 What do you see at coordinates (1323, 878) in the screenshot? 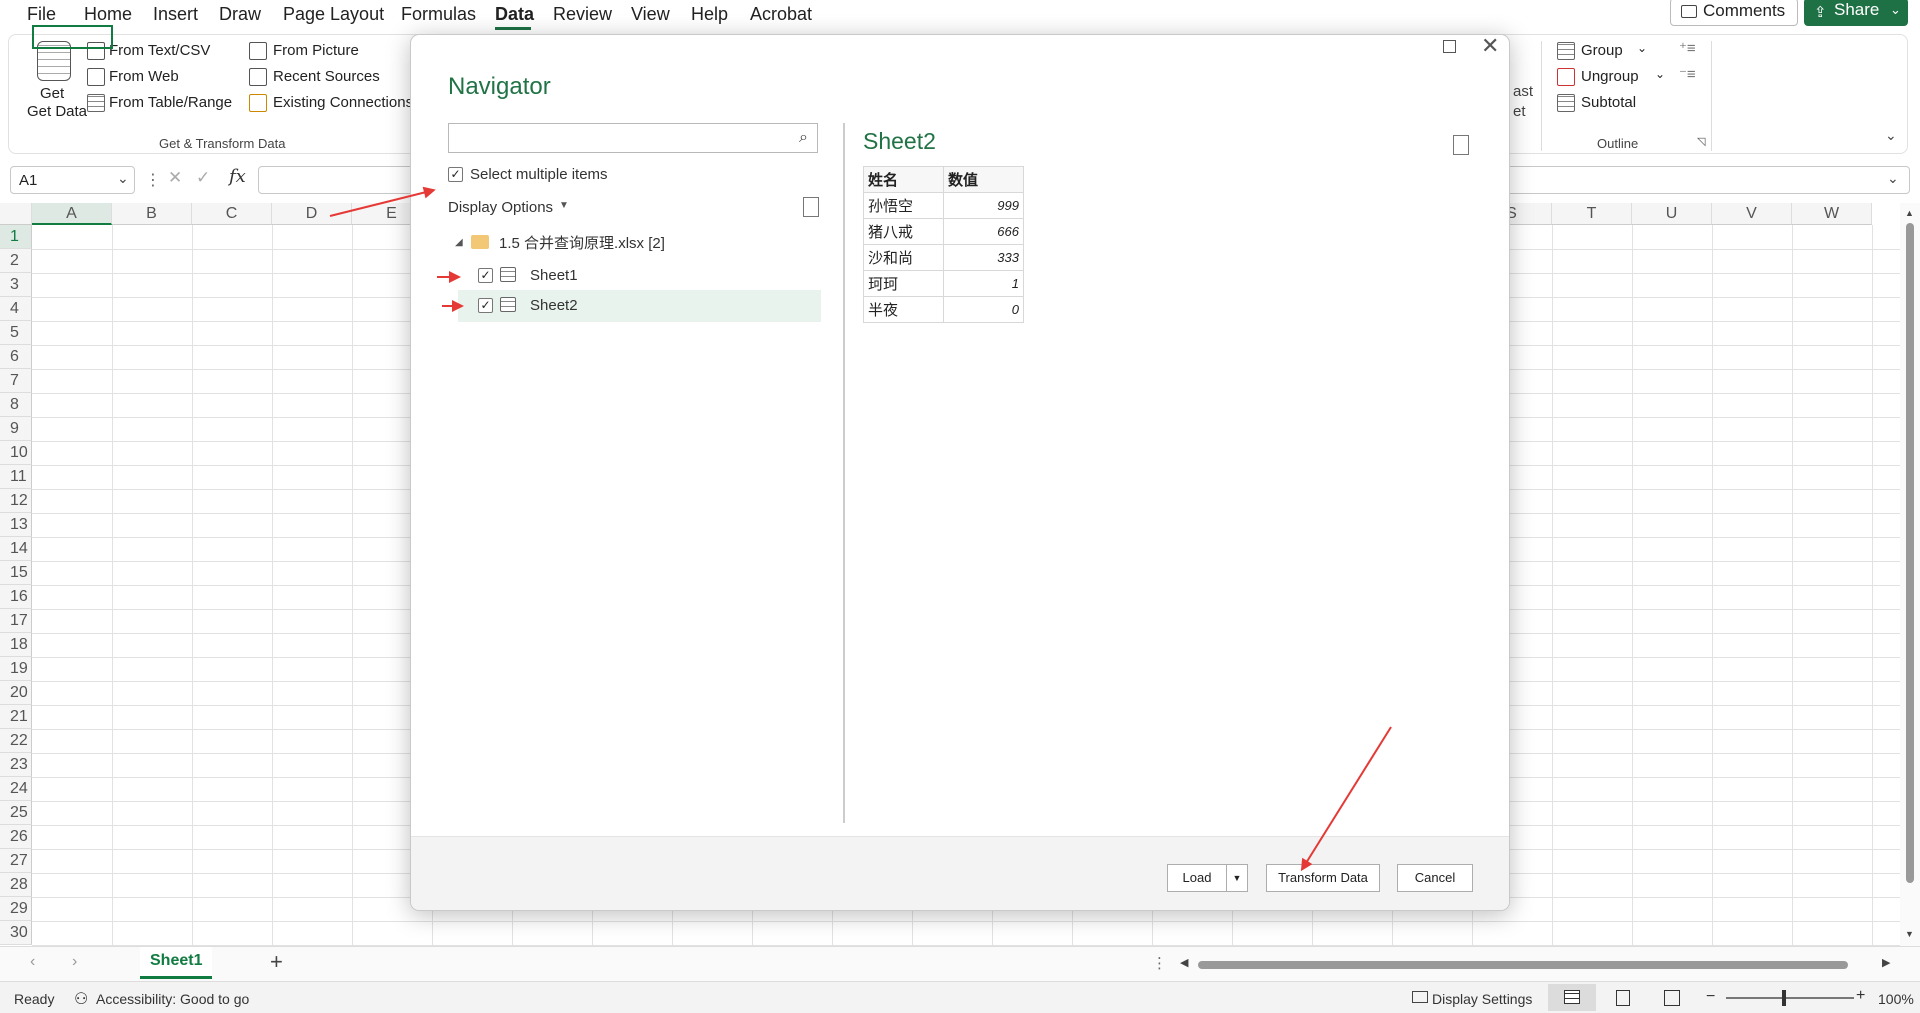
I see `transform-data-button: Transform Data` at bounding box center [1323, 878].